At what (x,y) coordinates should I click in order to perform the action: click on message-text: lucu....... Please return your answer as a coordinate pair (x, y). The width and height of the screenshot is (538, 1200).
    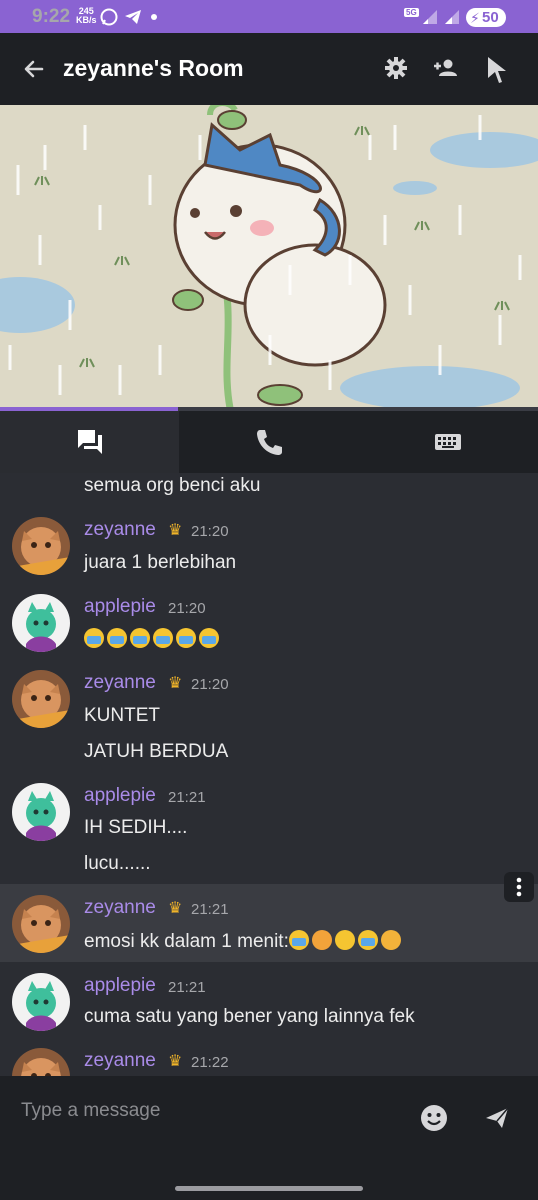
    Looking at the image, I should click on (117, 863).